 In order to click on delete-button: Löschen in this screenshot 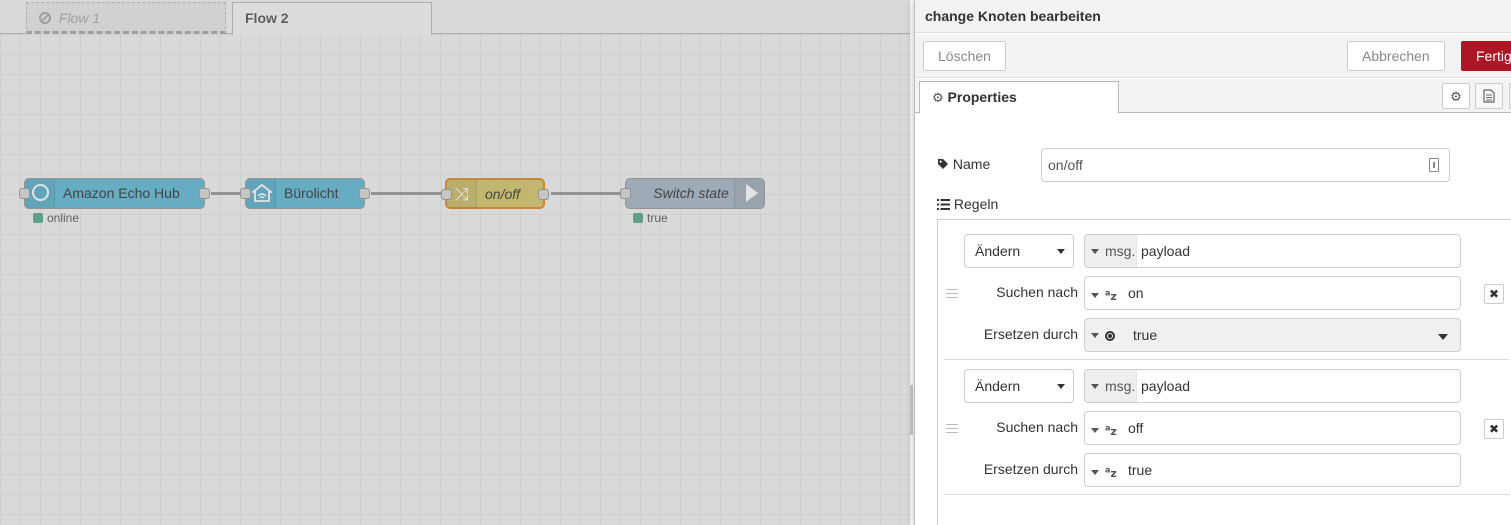, I will do `click(964, 56)`.